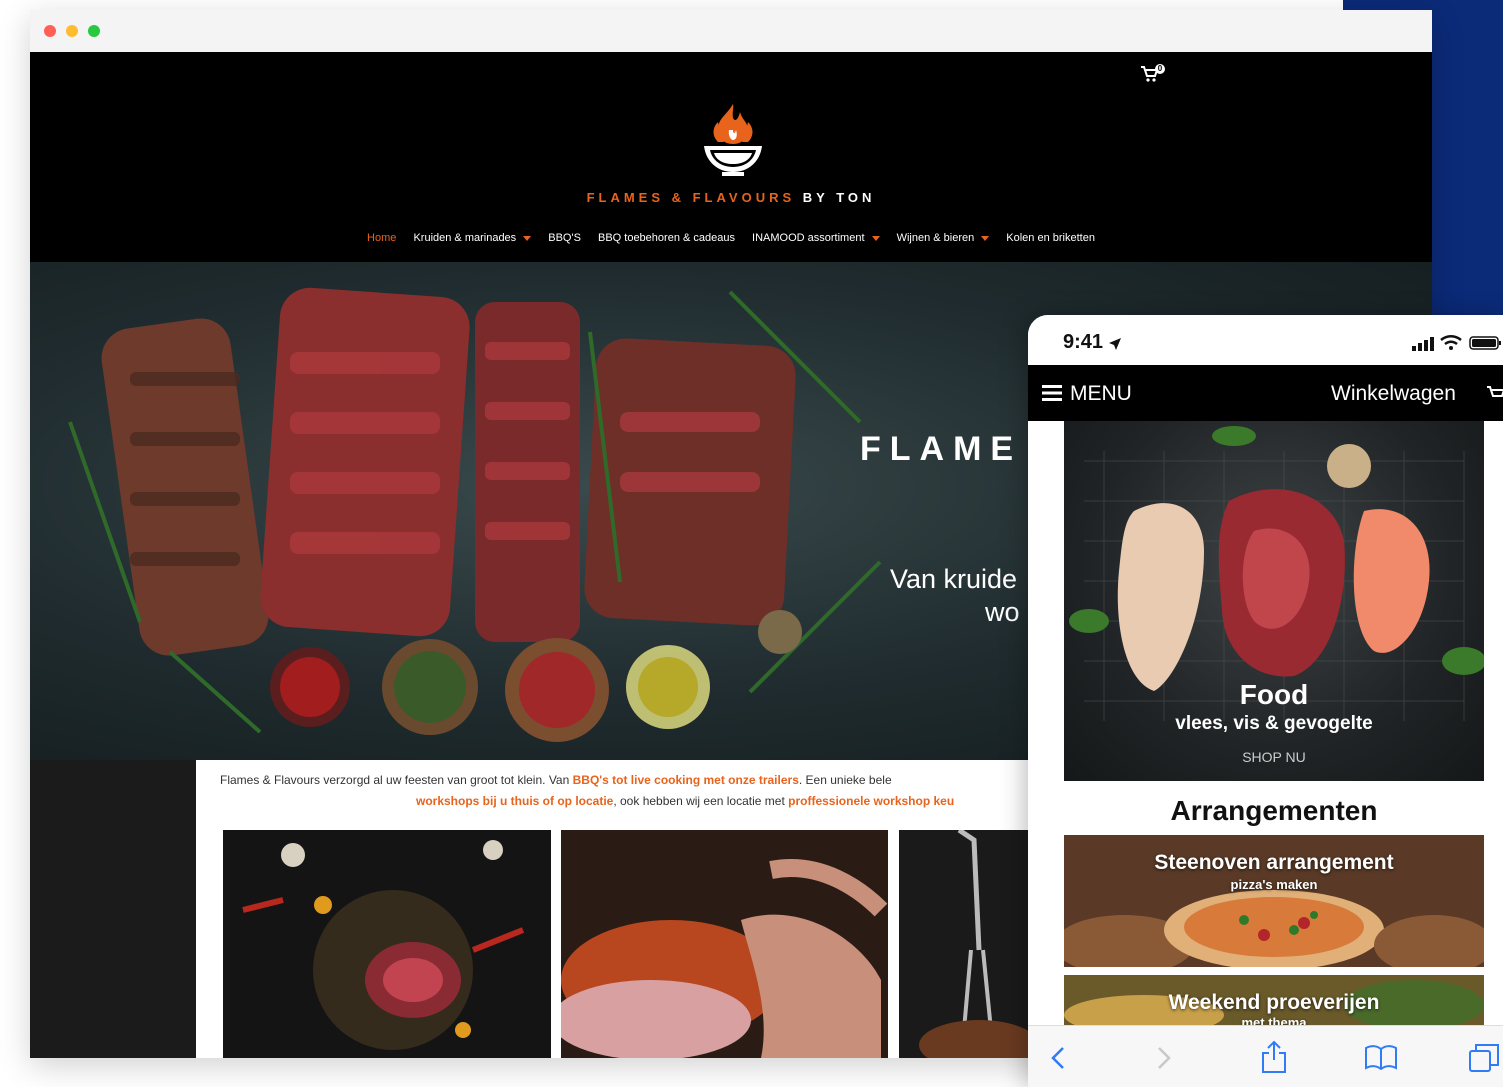 The image size is (1503, 1087). I want to click on hero-title: FLAME, so click(941, 449).